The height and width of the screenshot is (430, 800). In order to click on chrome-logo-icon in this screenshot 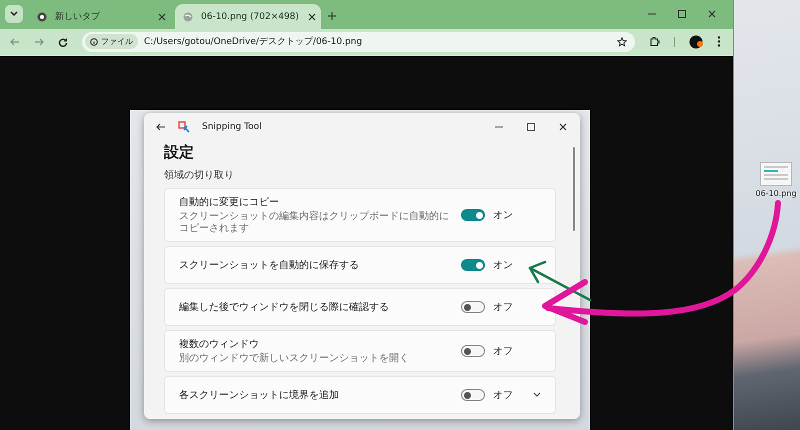, I will do `click(42, 17)`.